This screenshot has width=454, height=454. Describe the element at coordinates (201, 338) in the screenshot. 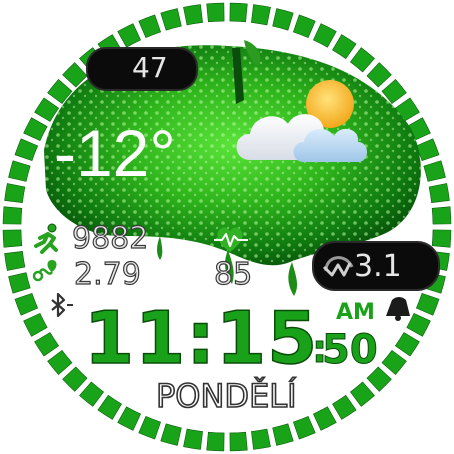

I see `time-hours-minutes: 11:15` at that location.